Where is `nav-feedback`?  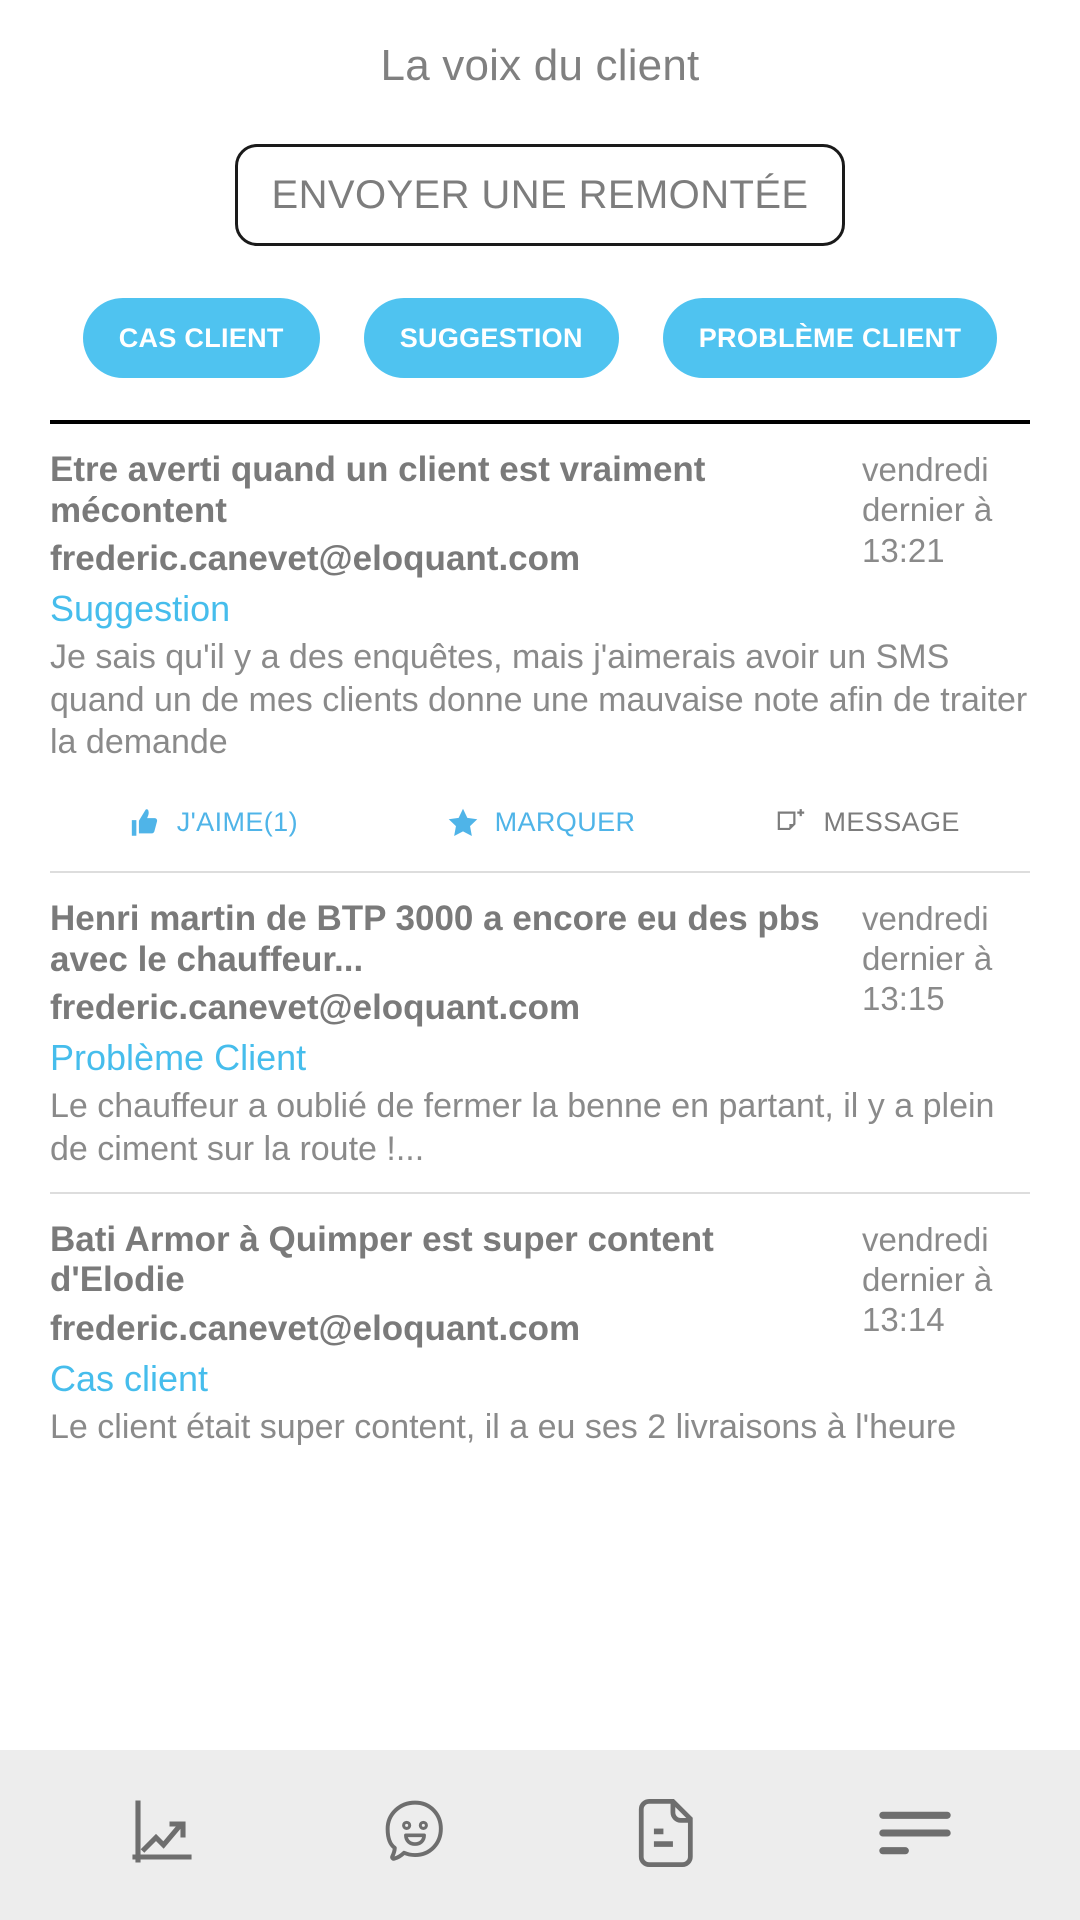
nav-feedback is located at coordinates (415, 1835).